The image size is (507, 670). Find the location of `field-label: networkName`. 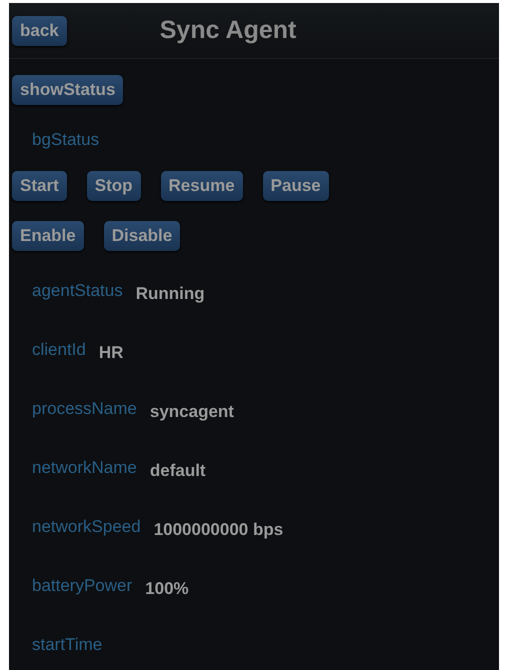

field-label: networkName is located at coordinates (84, 468).